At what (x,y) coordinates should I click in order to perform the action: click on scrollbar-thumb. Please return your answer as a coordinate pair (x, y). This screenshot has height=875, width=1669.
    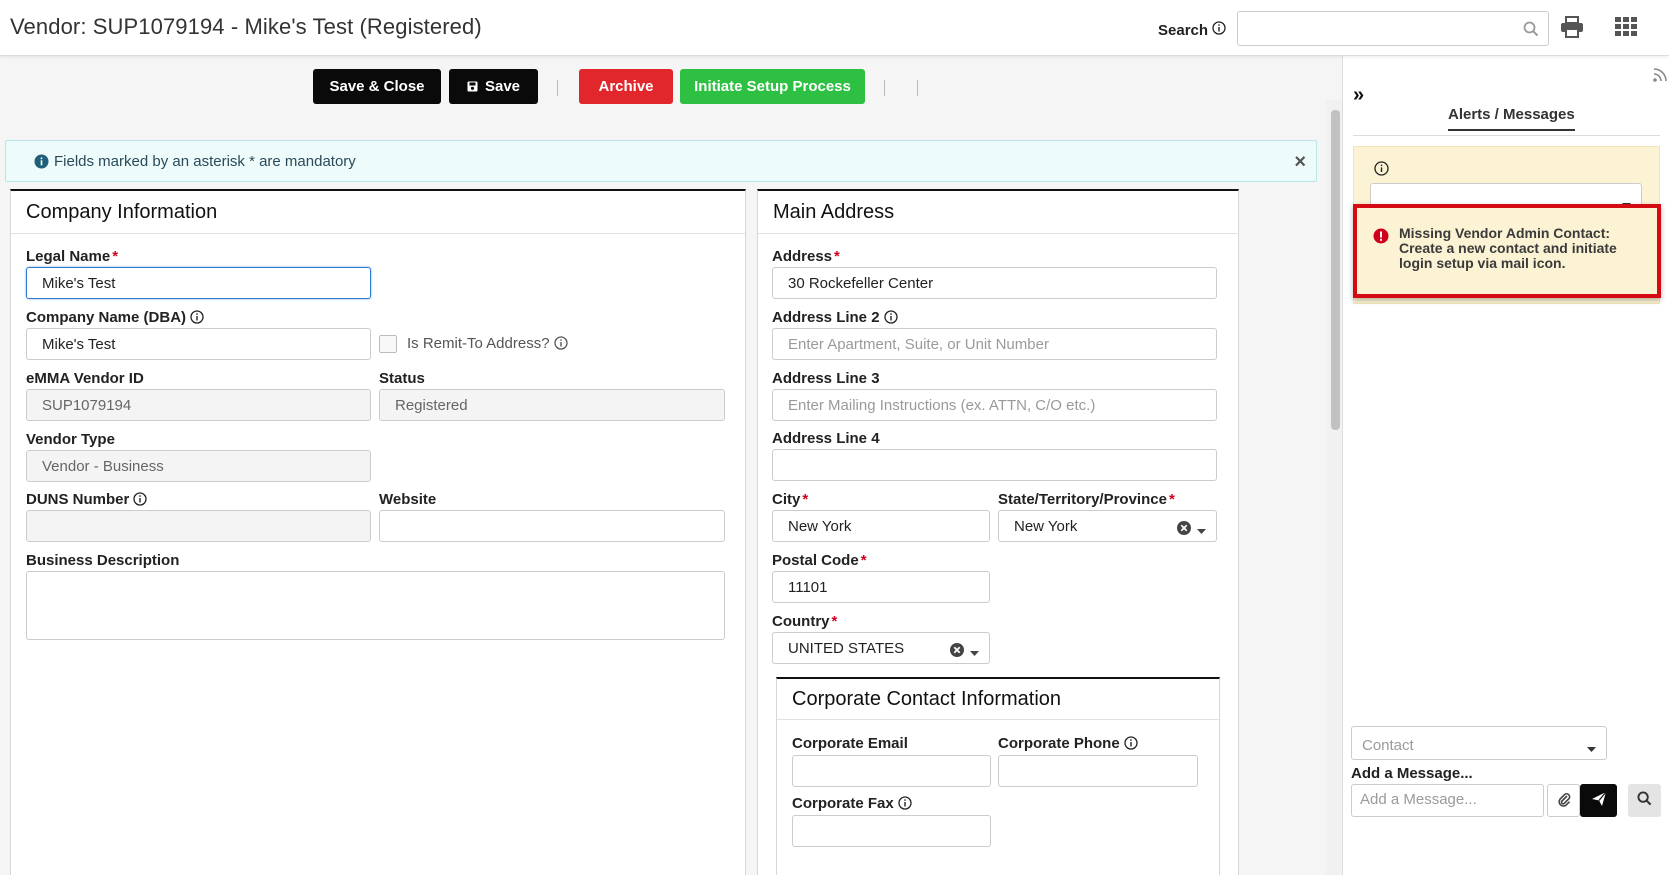
    Looking at the image, I should click on (1335, 270).